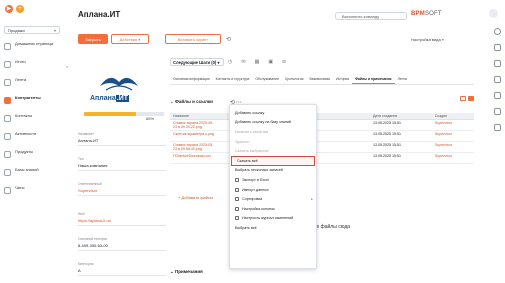 Image resolution: width=505 pixels, height=283 pixels. I want to click on user-avatar, so click(493, 13).